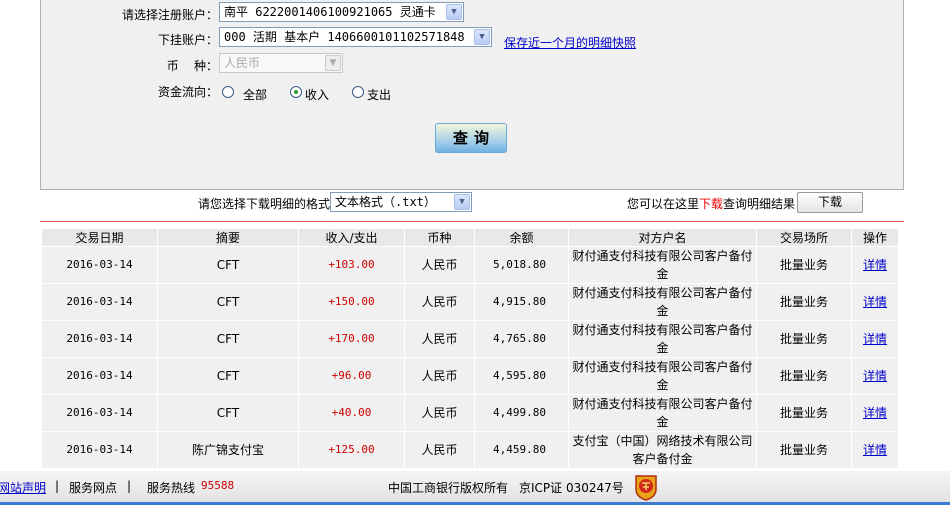 The height and width of the screenshot is (505, 950). I want to click on cell-amount: +150.00, so click(351, 302).